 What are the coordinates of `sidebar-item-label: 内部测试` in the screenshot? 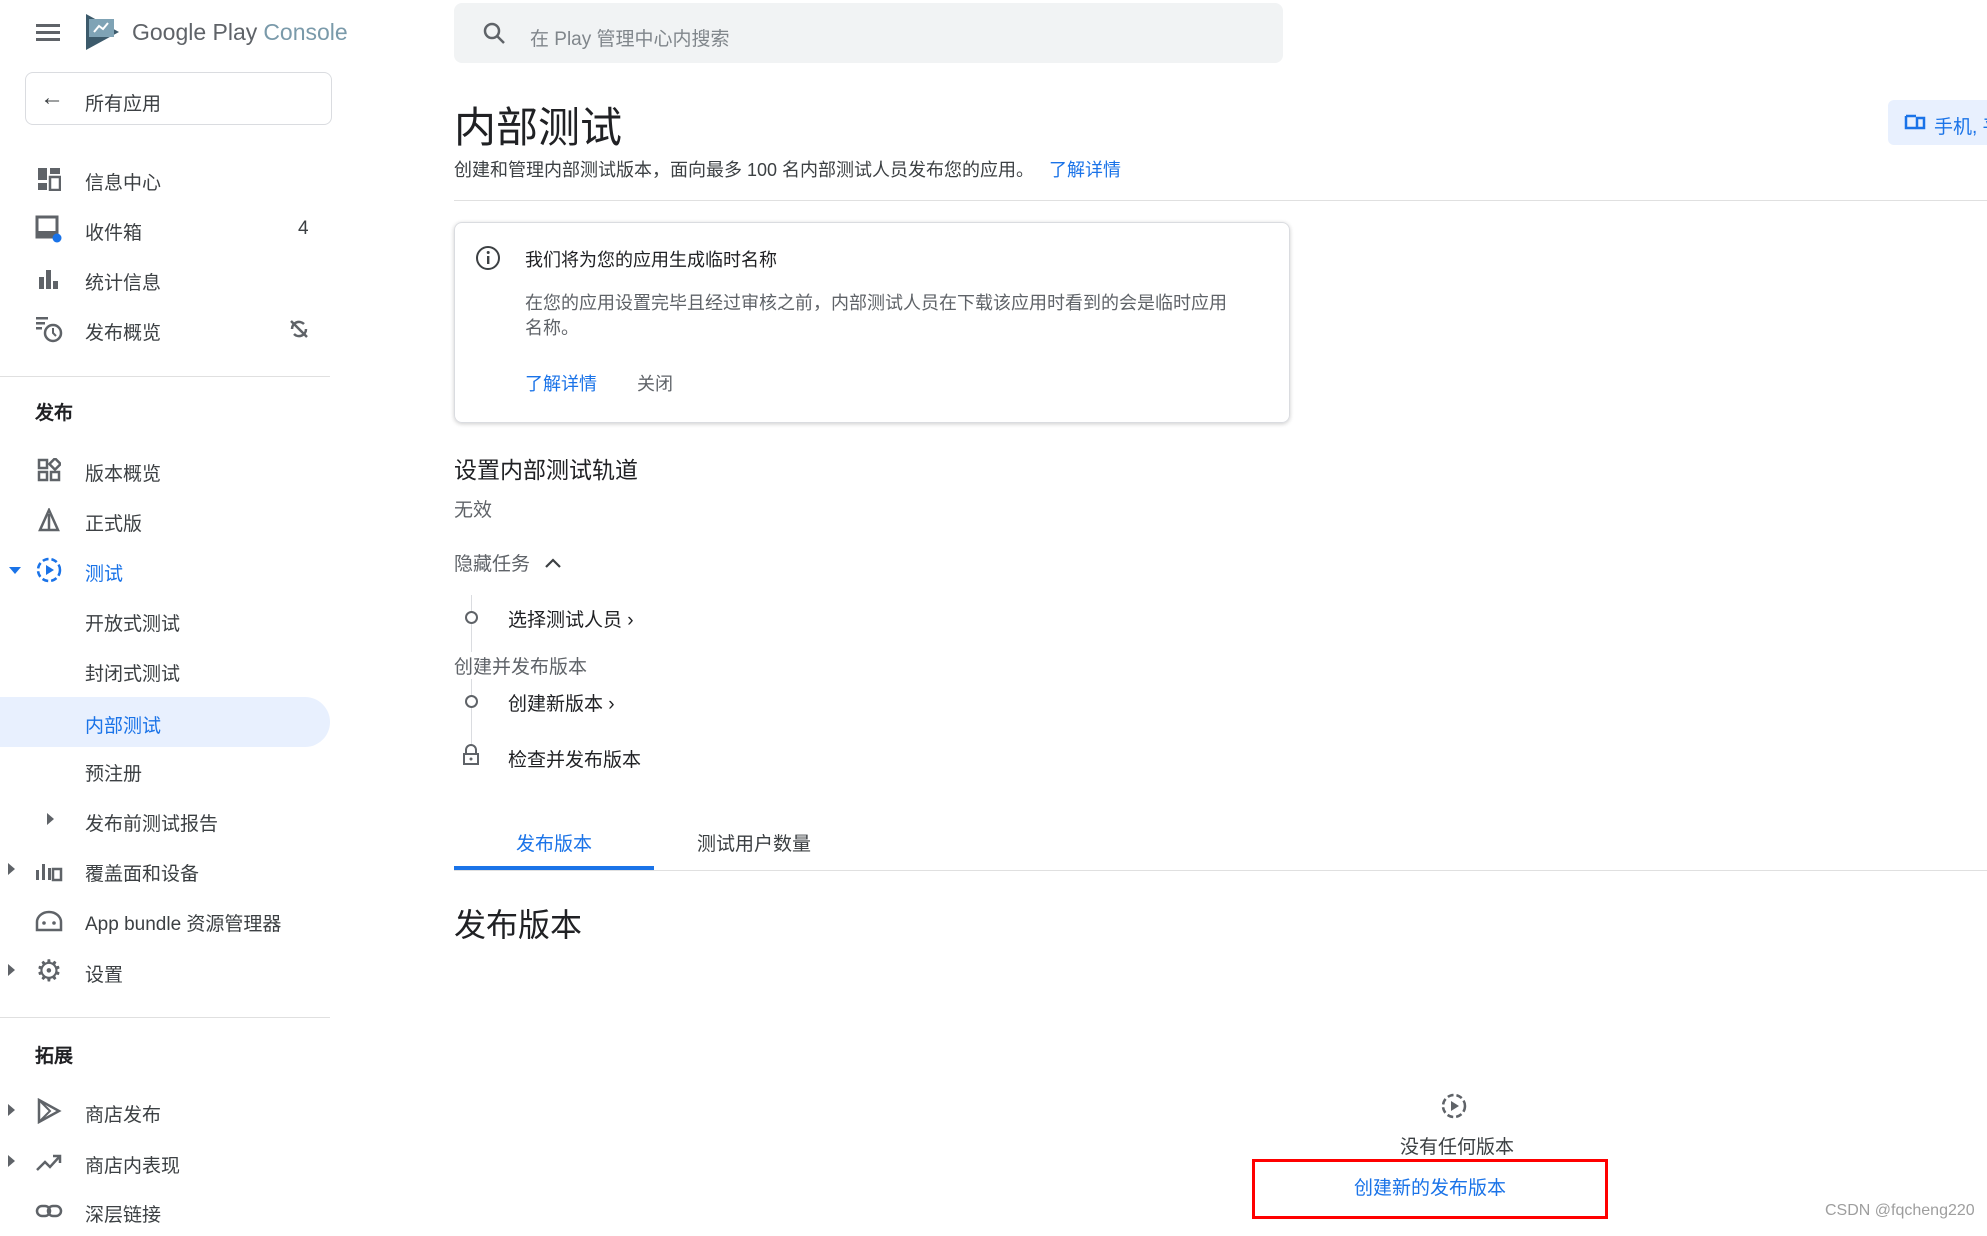 It's located at (123, 726).